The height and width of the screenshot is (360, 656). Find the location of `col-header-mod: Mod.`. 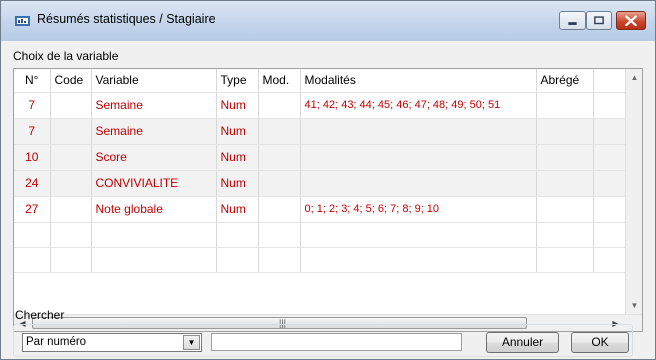

col-header-mod: Mod. is located at coordinates (279, 81).